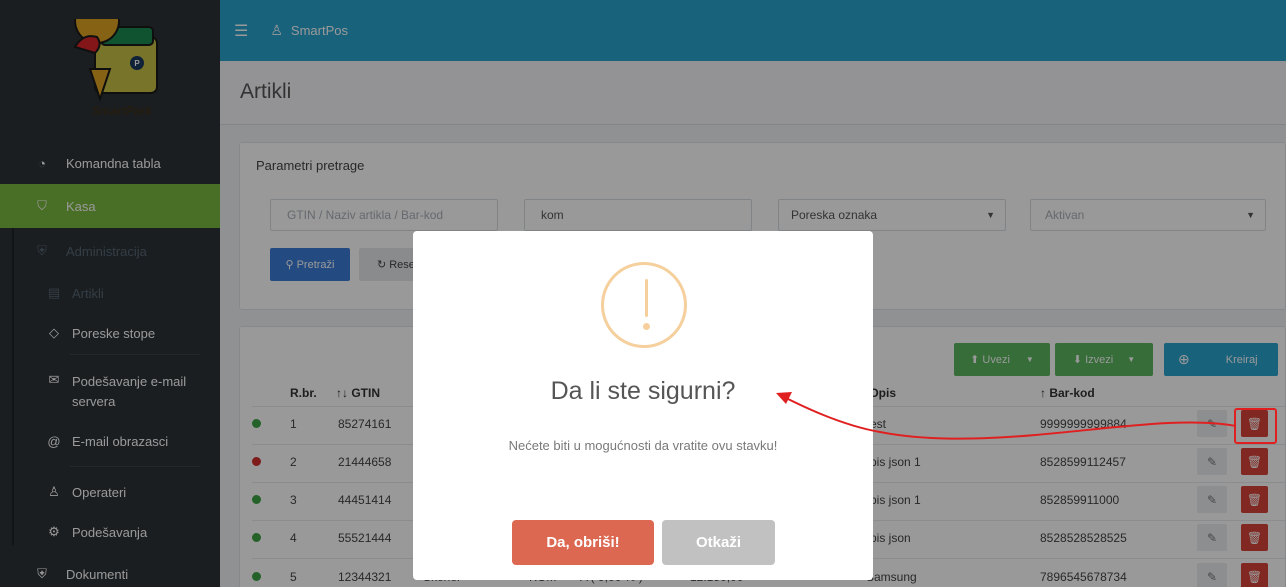  I want to click on warning-icon-bar, so click(646, 298).